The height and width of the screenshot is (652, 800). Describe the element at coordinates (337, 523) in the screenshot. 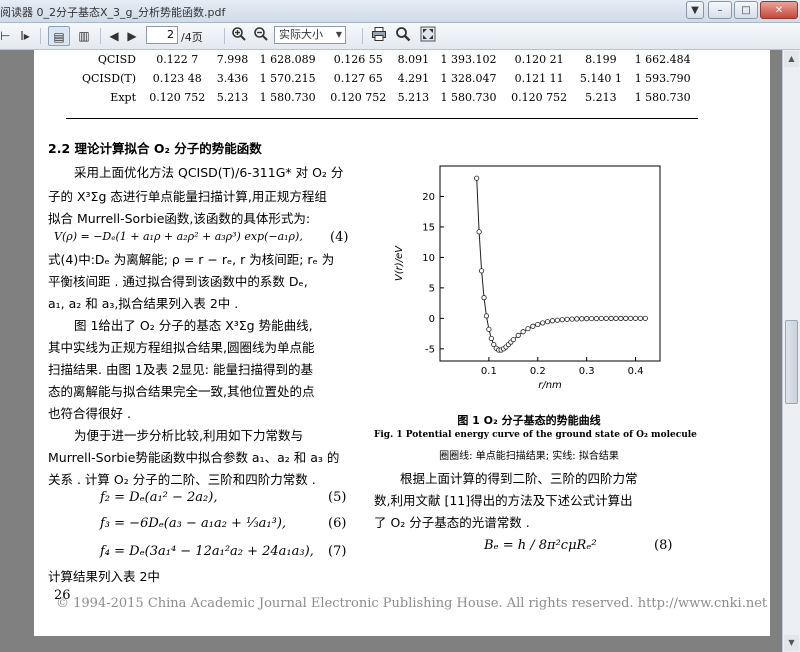

I see `equation-number: (6)` at that location.